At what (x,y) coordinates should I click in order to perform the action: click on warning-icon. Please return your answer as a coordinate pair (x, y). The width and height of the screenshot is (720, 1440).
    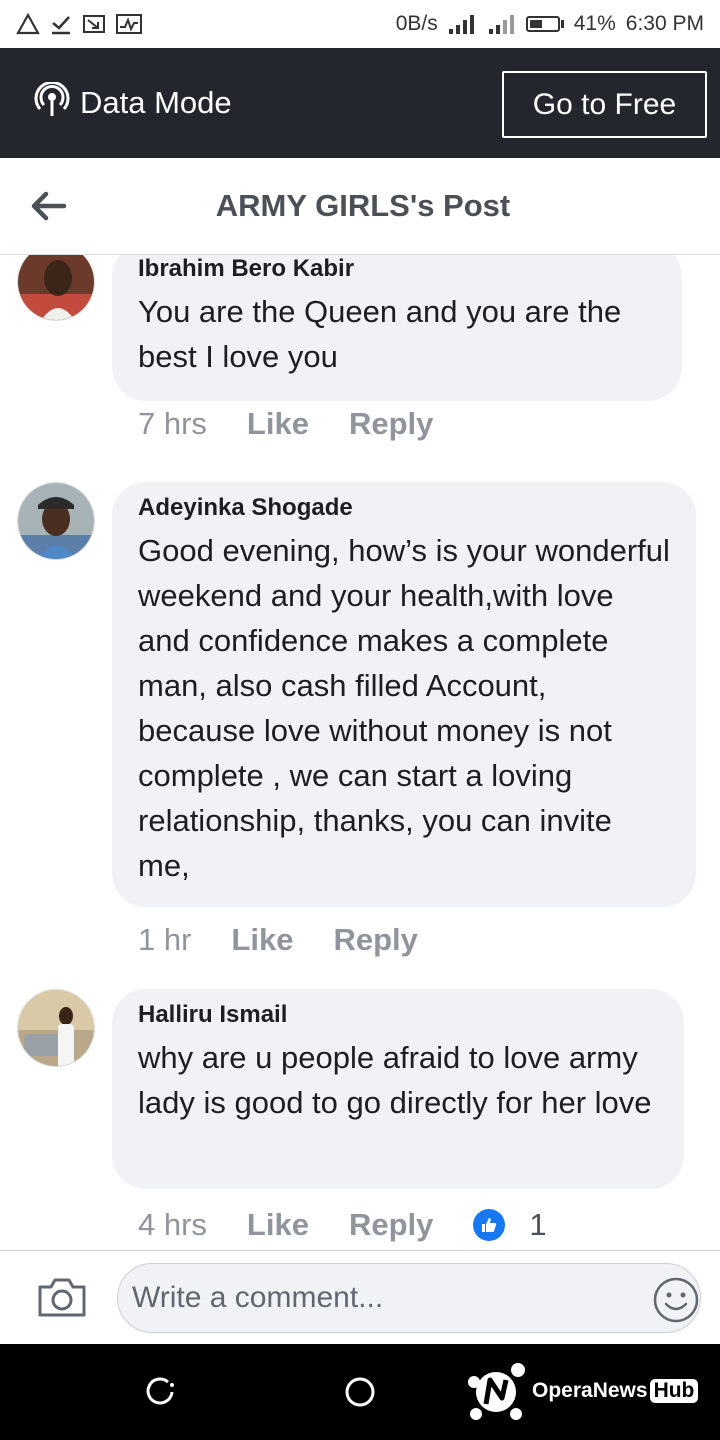
    Looking at the image, I should click on (28, 24).